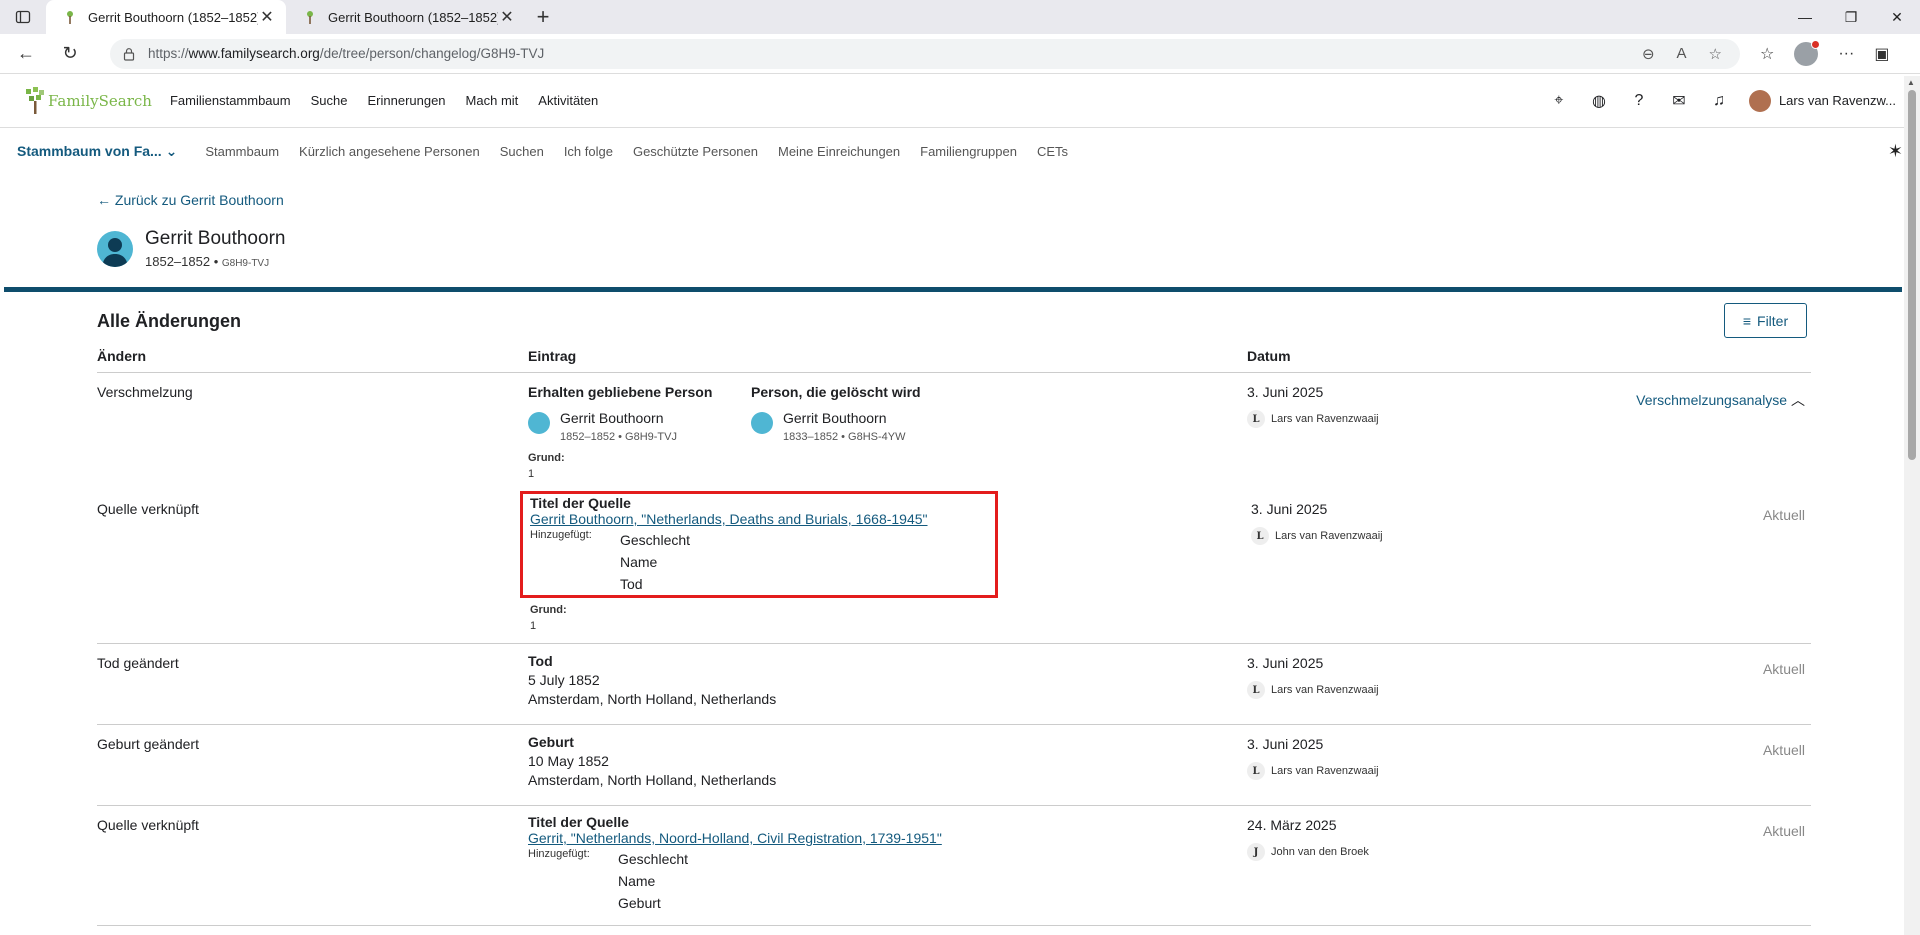 This screenshot has width=1920, height=935. What do you see at coordinates (129, 54) in the screenshot?
I see `lock-icon` at bounding box center [129, 54].